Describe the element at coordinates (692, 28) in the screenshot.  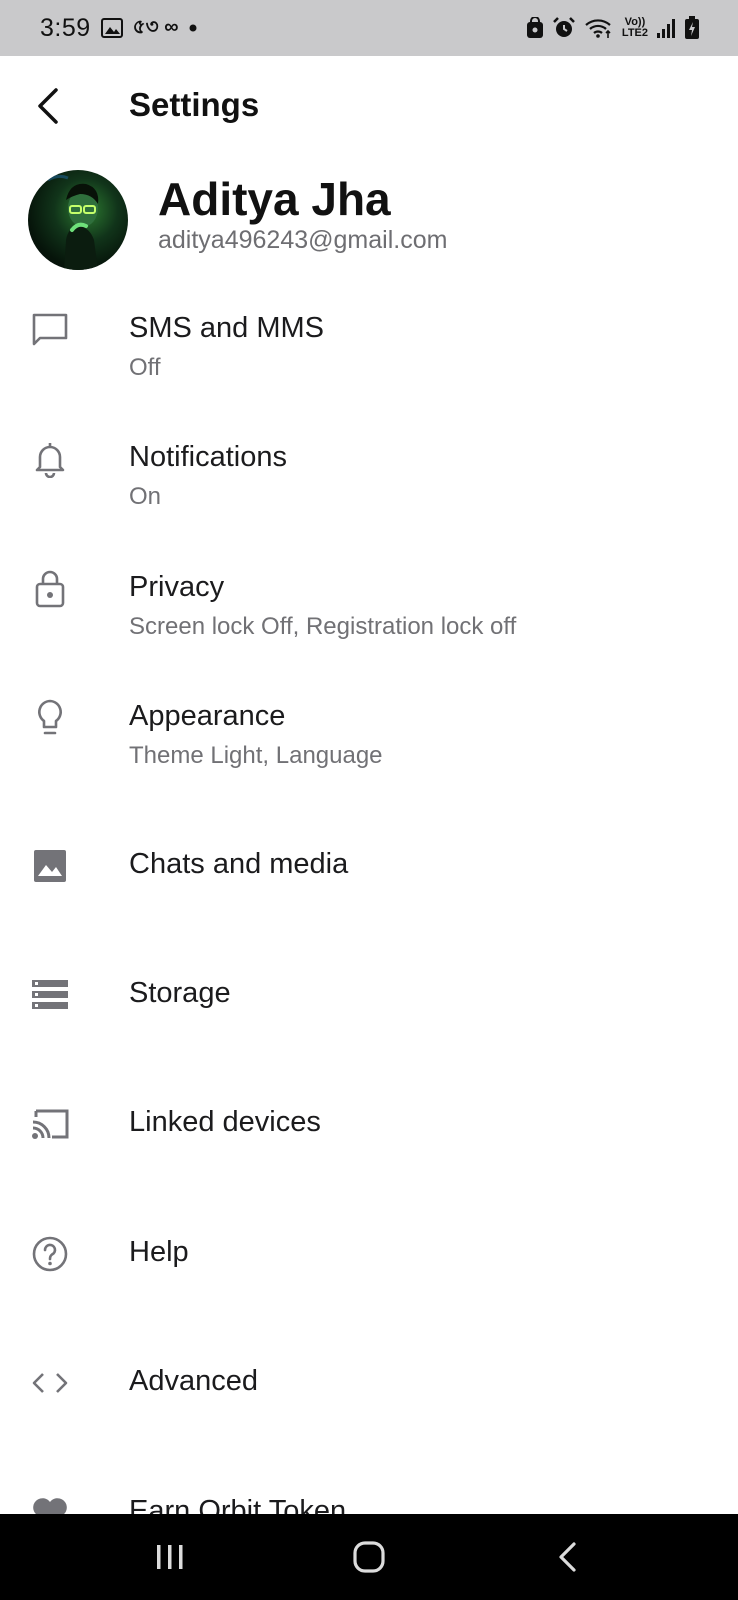
I see `battery-charging-icon` at that location.